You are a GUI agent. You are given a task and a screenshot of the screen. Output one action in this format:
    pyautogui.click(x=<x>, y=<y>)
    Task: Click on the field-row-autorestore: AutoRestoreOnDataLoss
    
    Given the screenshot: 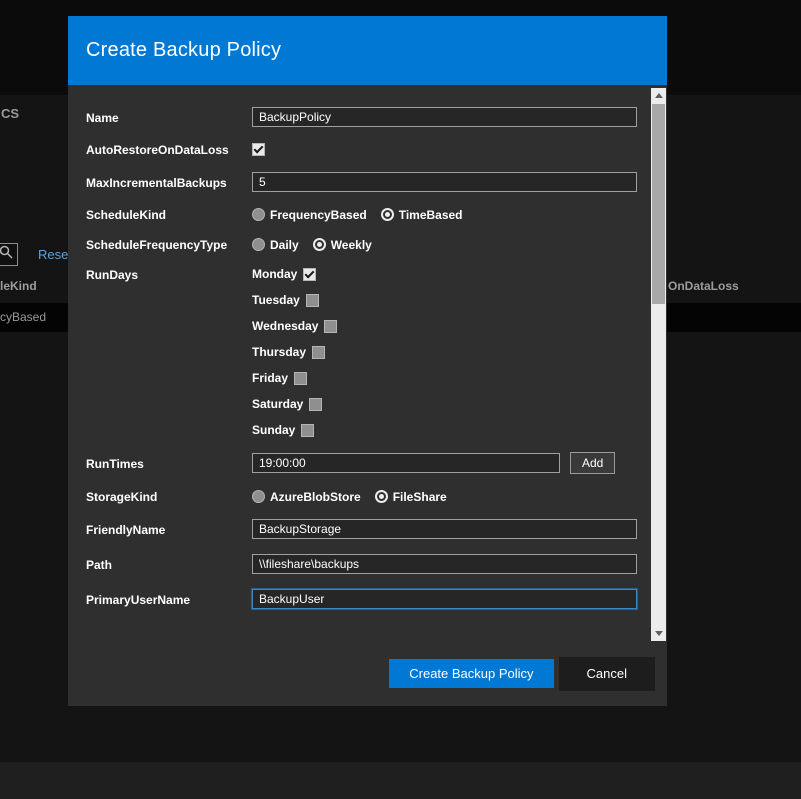 What is the action you would take?
    pyautogui.click(x=359, y=149)
    